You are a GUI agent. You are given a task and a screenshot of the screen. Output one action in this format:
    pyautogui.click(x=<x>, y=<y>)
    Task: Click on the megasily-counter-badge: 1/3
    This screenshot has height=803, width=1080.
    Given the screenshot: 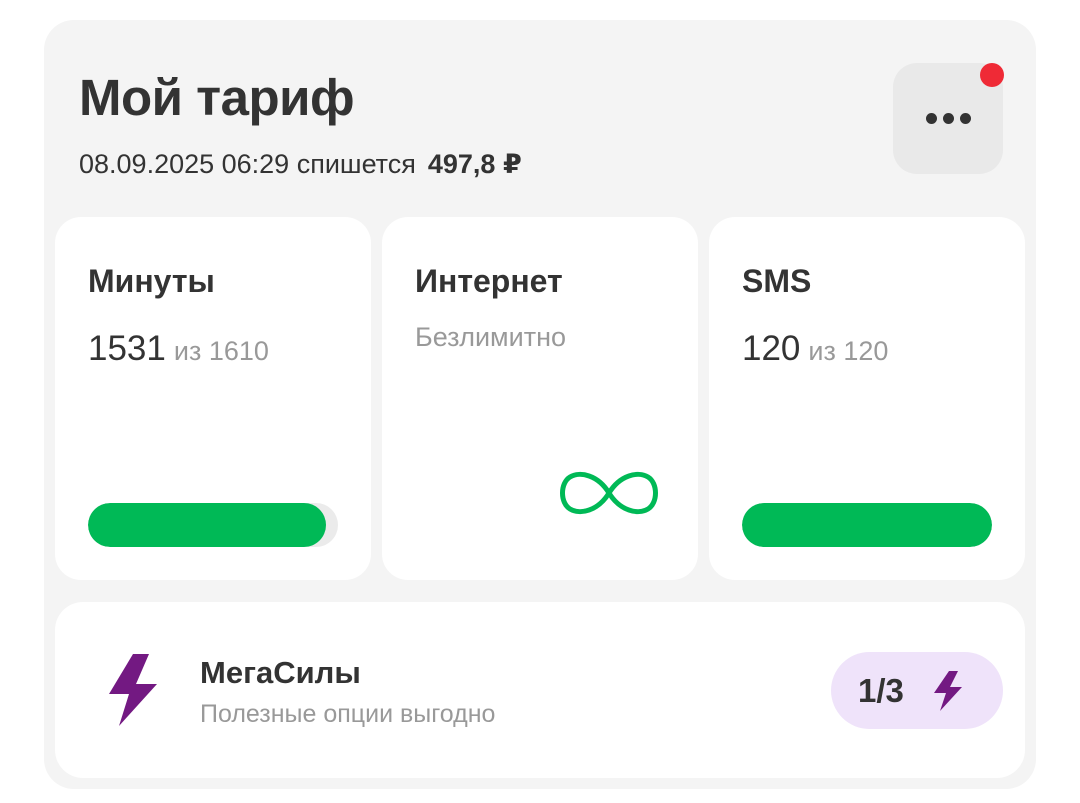 What is the action you would take?
    pyautogui.click(x=917, y=690)
    